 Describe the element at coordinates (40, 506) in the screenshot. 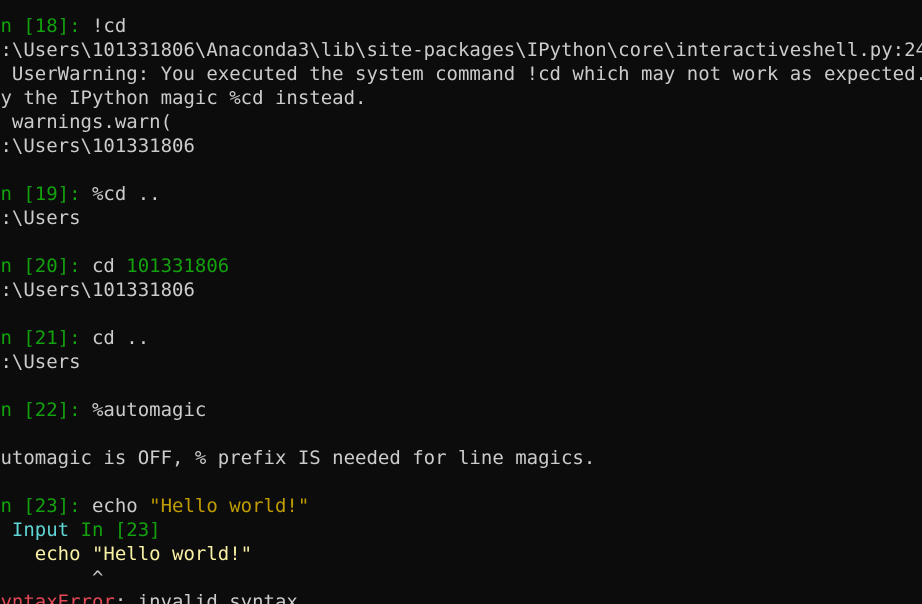

I see `prompt-23: In [23]:` at that location.